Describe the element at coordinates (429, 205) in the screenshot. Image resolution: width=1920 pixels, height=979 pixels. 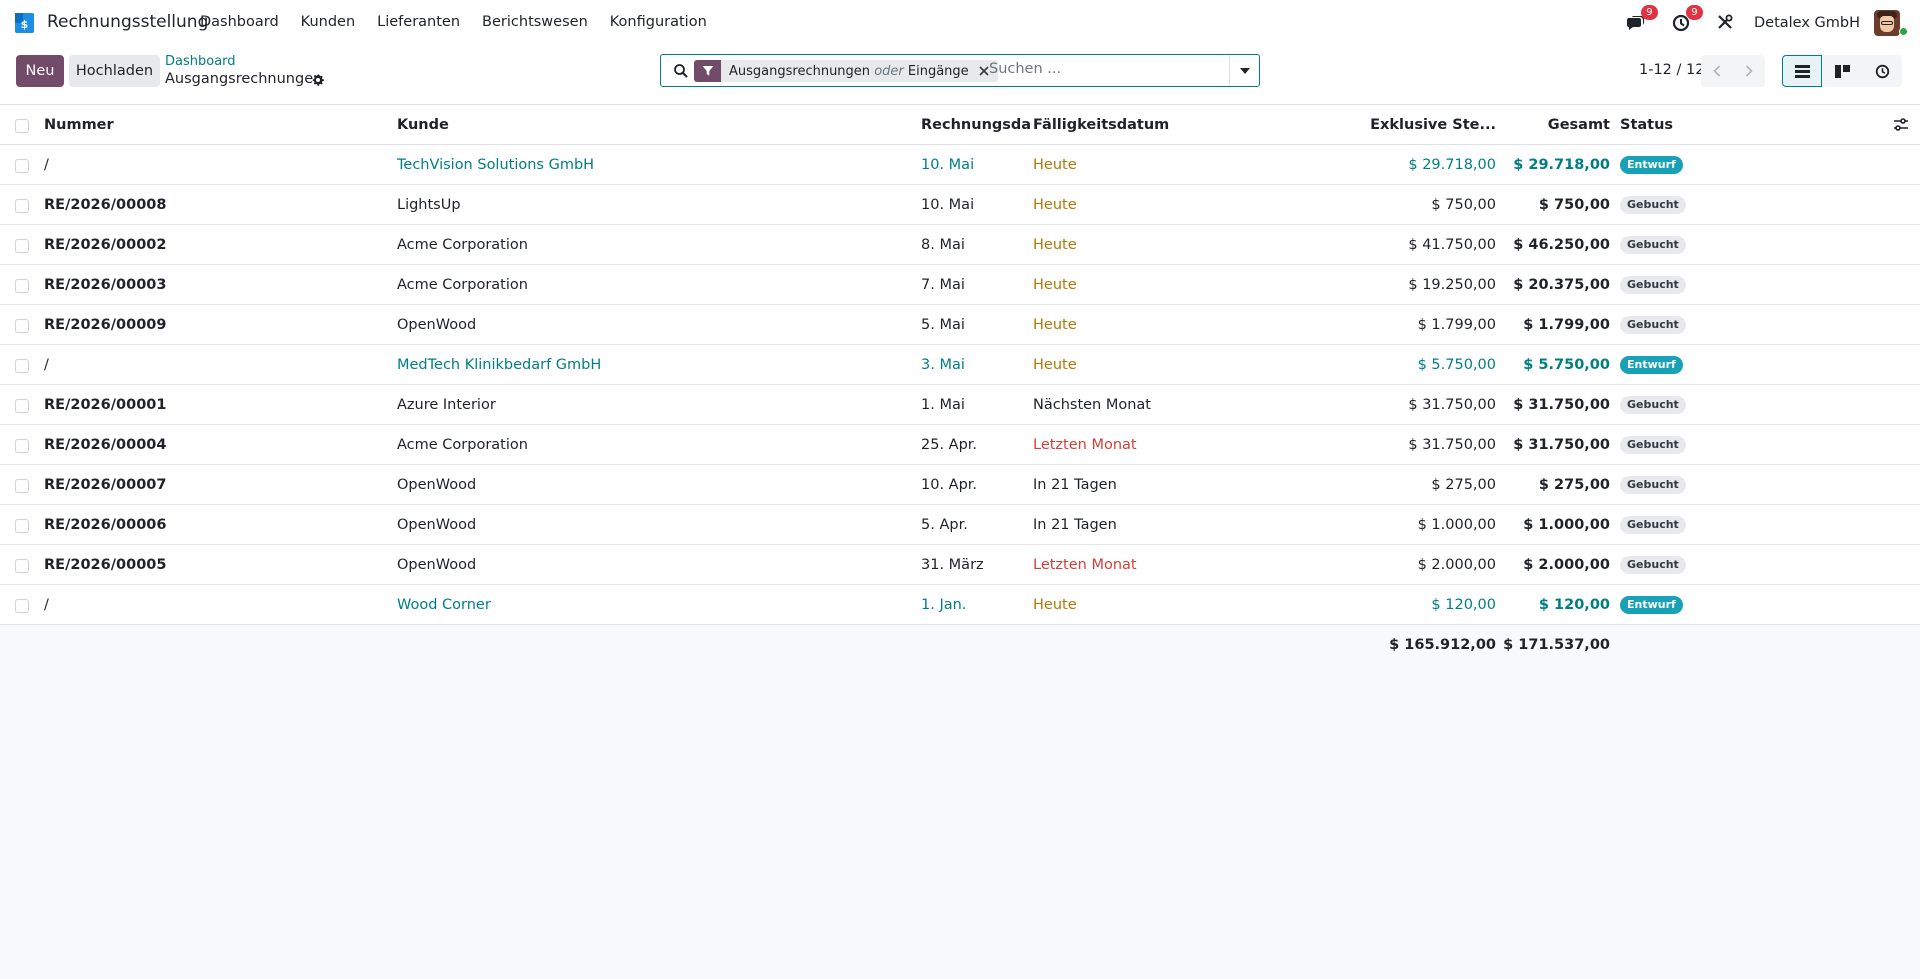
I see `cell-customer: LightsUp` at that location.